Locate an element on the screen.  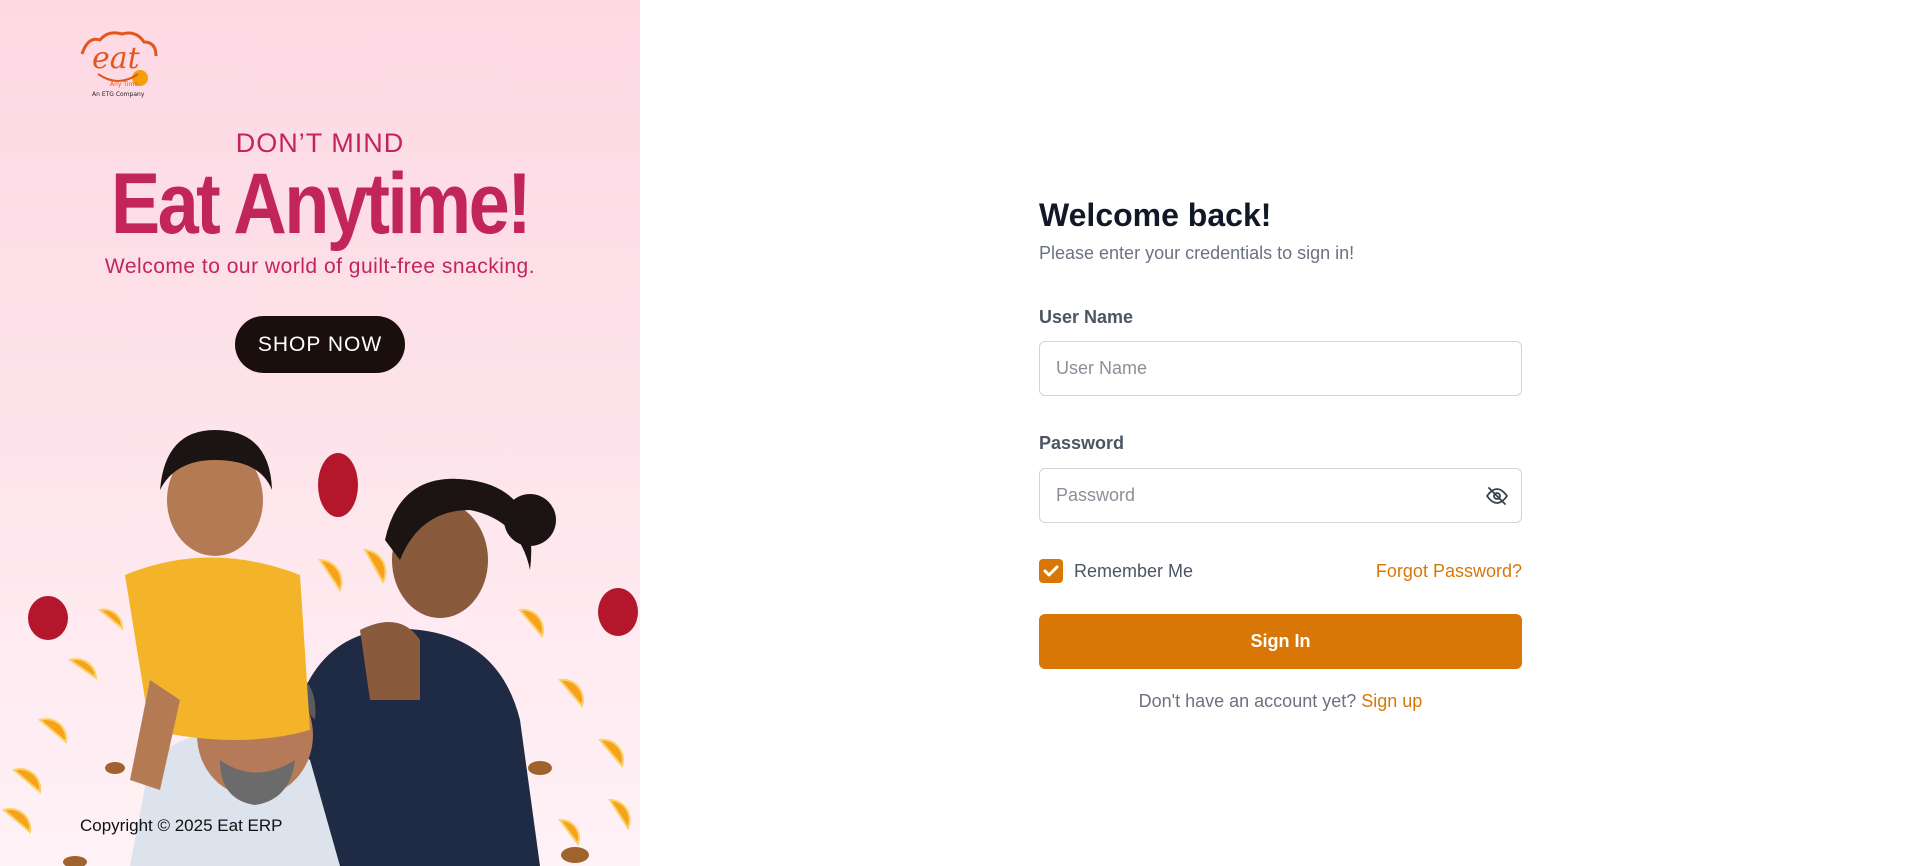
sign-up-link: Sign up is located at coordinates (1391, 701).